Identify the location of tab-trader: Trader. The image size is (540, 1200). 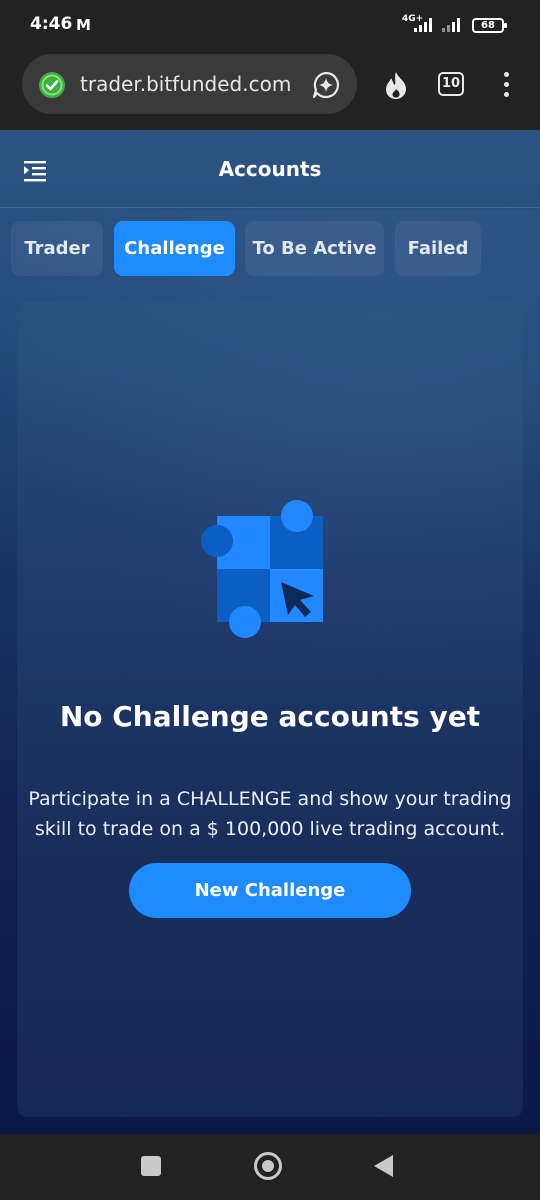
(57, 248).